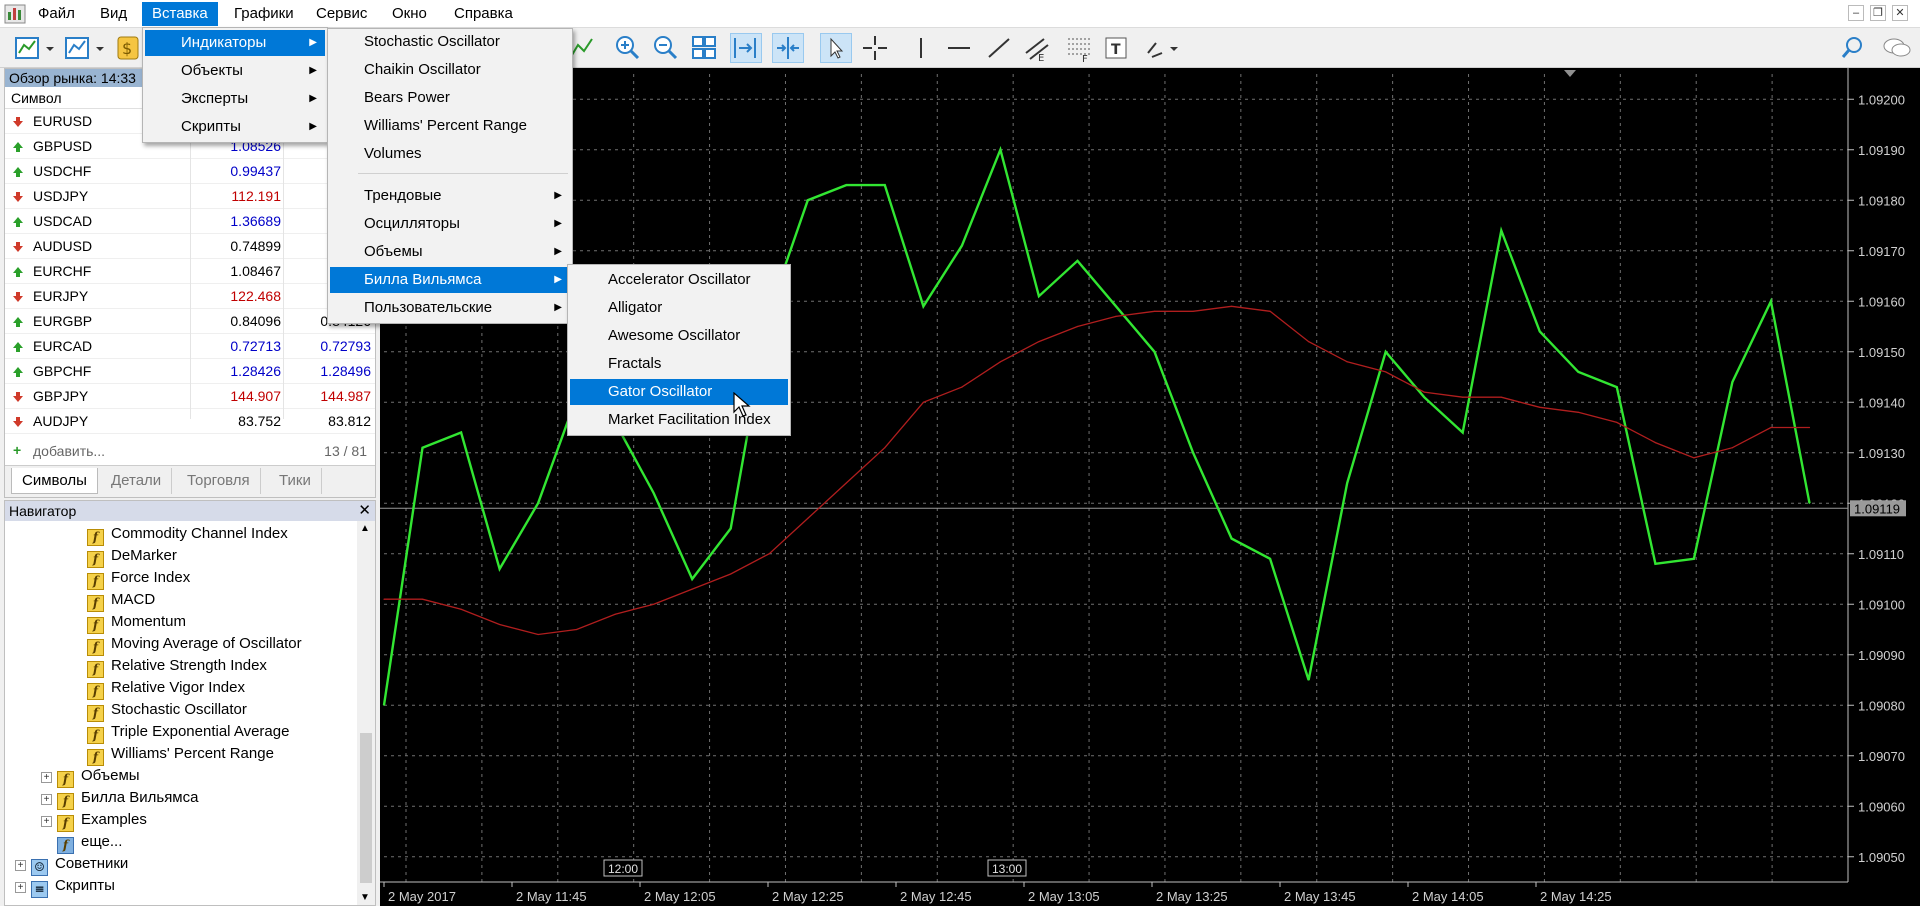 This screenshot has width=1920, height=906. I want to click on search-icon, so click(1853, 48).